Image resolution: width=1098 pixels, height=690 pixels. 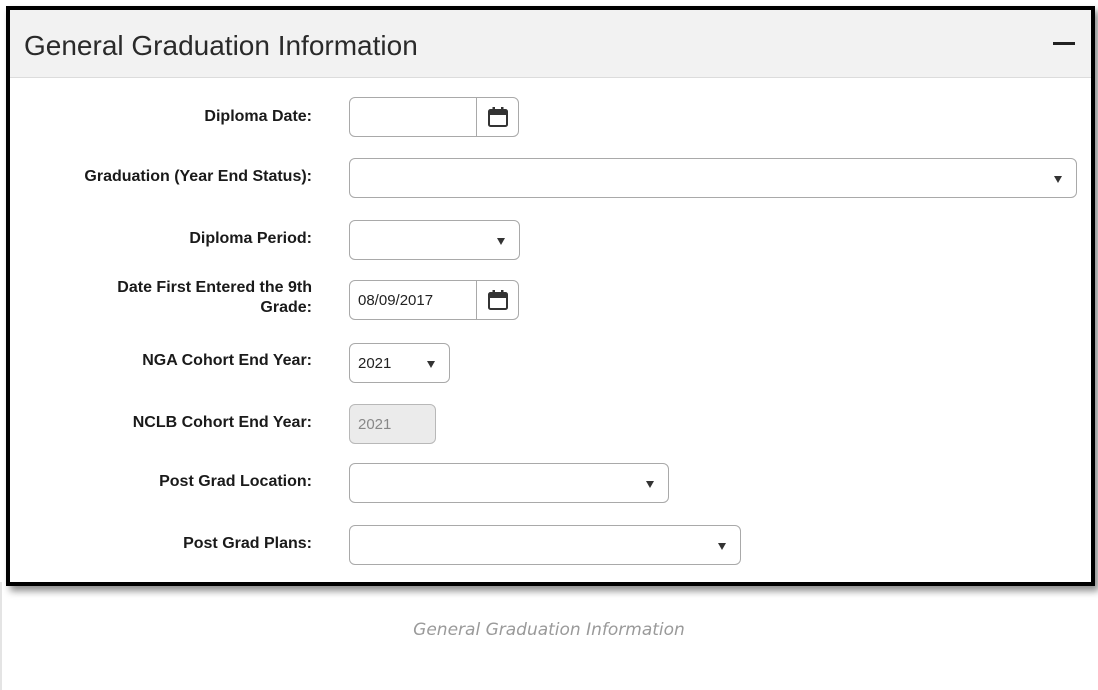 What do you see at coordinates (198, 176) in the screenshot?
I see `graduation-status-label: Graduation (Year End Status):` at bounding box center [198, 176].